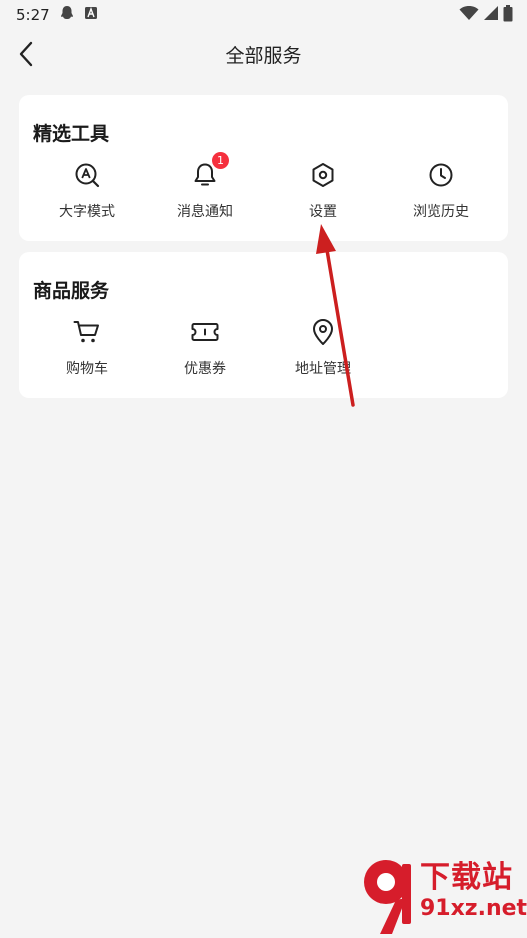 Image resolution: width=527 pixels, height=938 pixels. What do you see at coordinates (87, 332) in the screenshot?
I see `cart-icon` at bounding box center [87, 332].